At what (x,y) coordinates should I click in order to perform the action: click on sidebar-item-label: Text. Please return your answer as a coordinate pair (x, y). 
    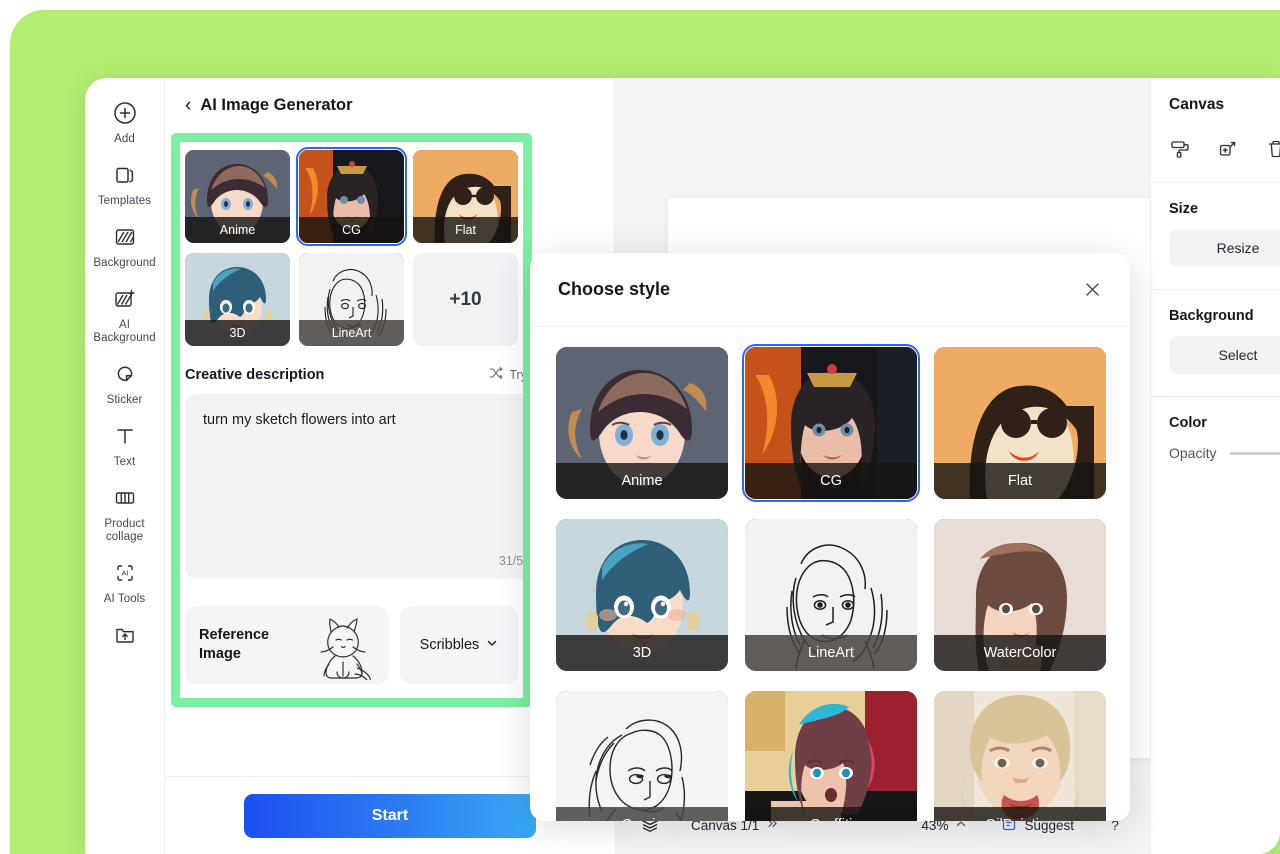
    Looking at the image, I should click on (124, 462).